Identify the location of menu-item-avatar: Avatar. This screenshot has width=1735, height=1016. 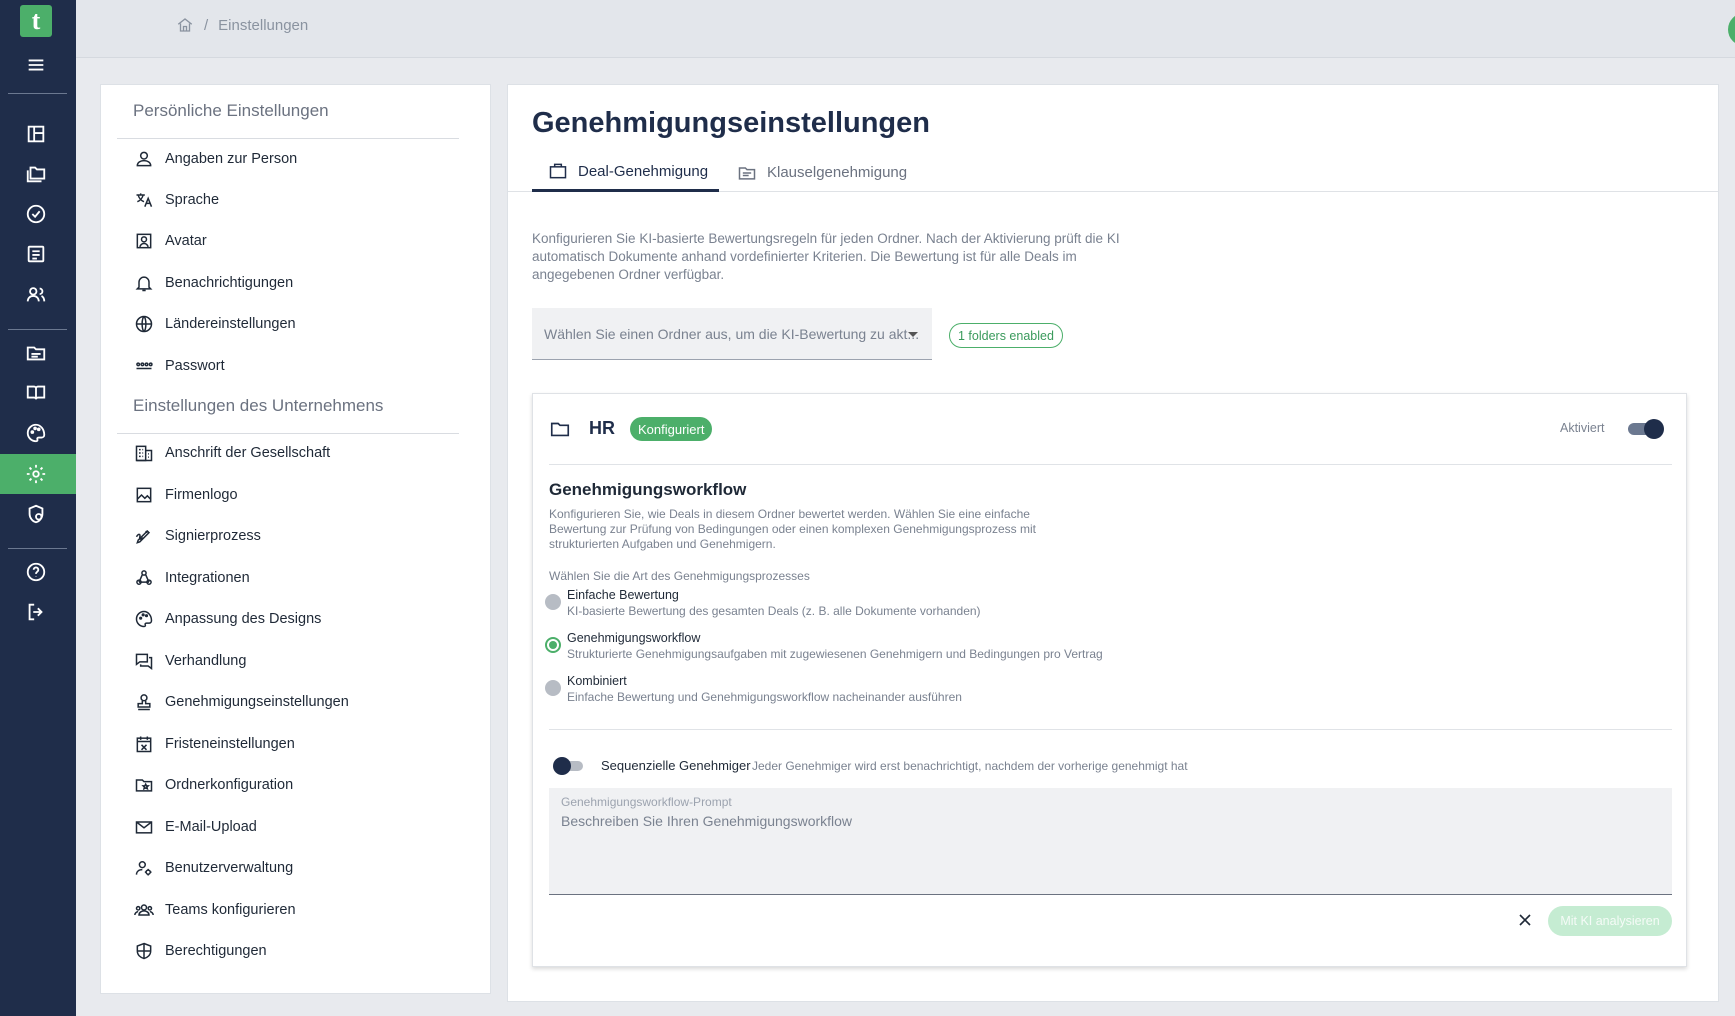
(170, 241).